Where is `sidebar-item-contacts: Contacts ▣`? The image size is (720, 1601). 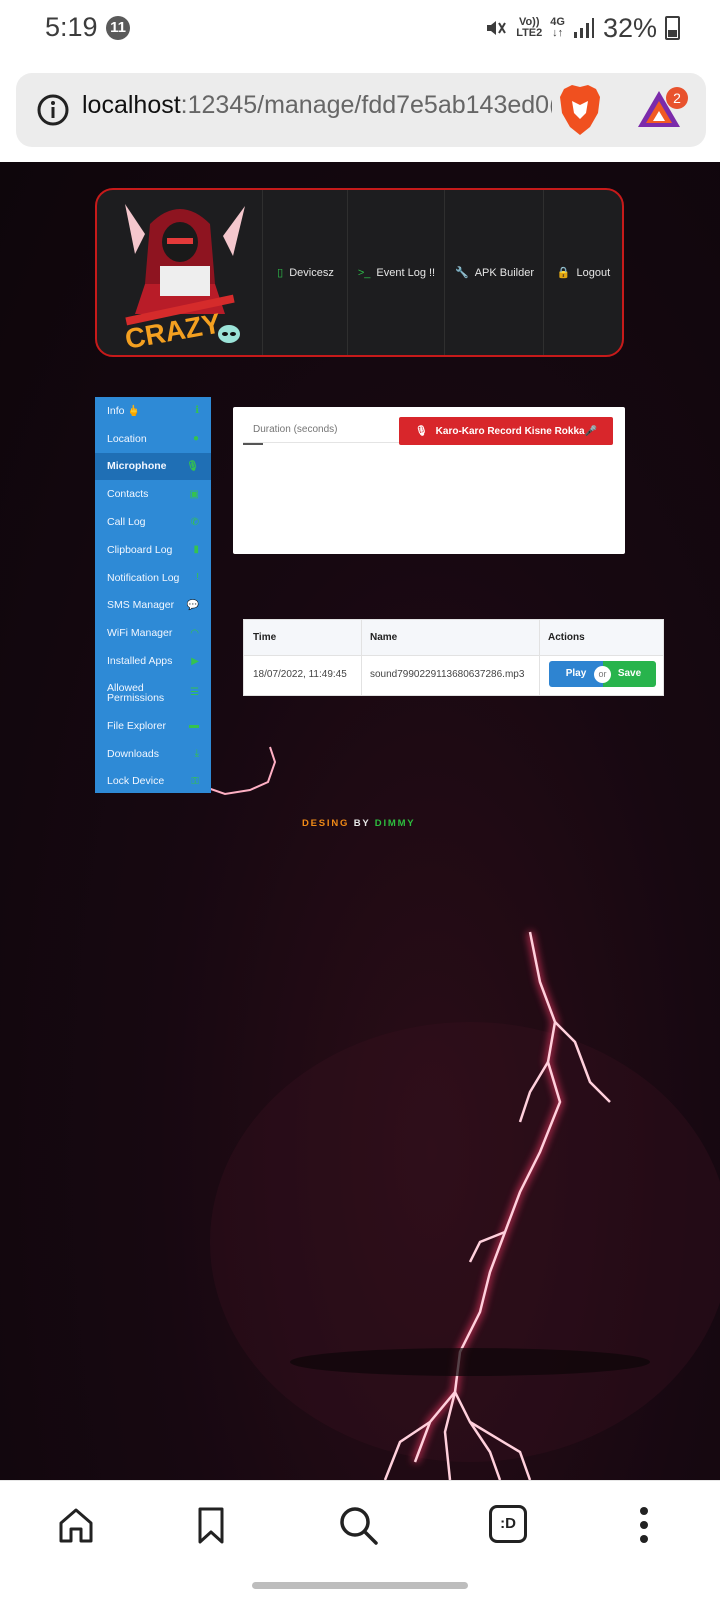
sidebar-item-contacts: Contacts ▣ is located at coordinates (153, 494).